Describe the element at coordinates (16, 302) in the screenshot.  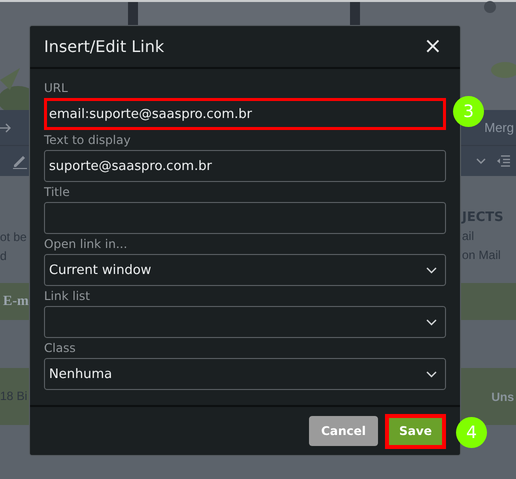
I see `banner-text: E-m` at that location.